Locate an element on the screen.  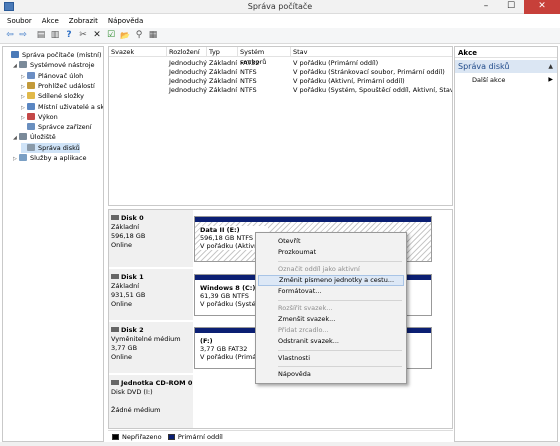
delete-icon: ✕ is located at coordinates (97, 35).